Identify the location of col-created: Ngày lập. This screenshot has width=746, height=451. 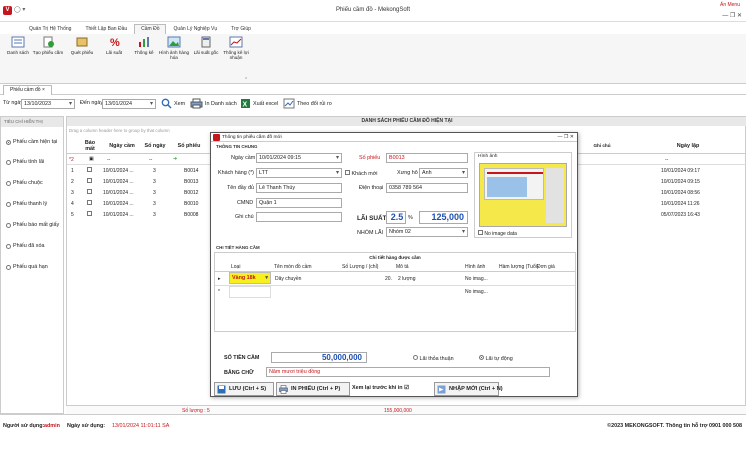
(688, 146).